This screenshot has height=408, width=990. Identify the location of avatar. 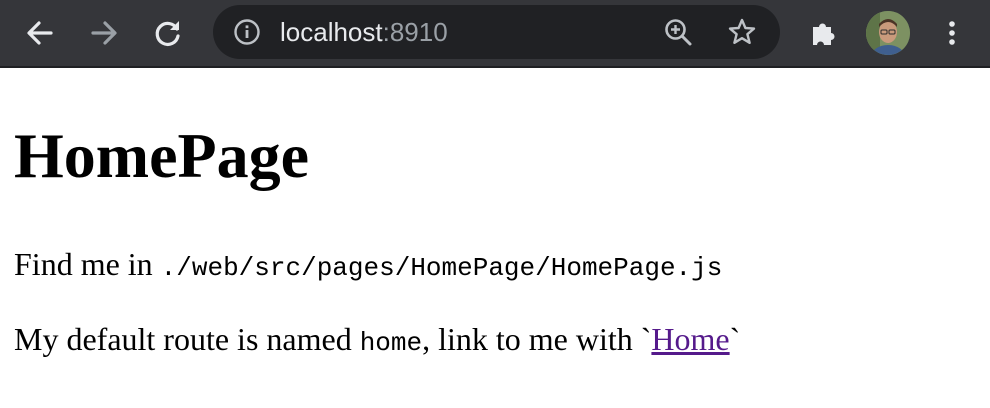
(888, 33).